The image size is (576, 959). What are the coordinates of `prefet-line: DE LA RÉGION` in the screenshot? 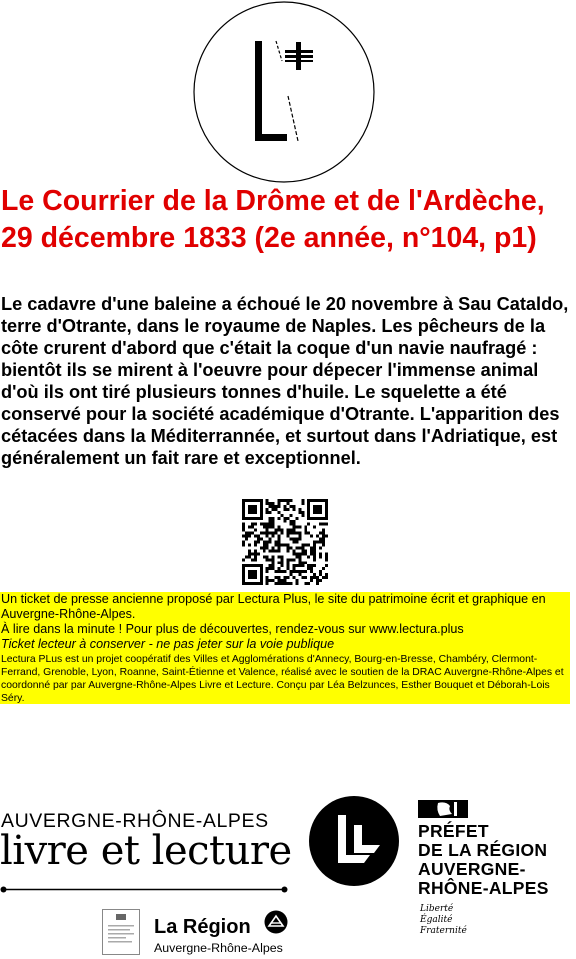 It's located at (483, 850).